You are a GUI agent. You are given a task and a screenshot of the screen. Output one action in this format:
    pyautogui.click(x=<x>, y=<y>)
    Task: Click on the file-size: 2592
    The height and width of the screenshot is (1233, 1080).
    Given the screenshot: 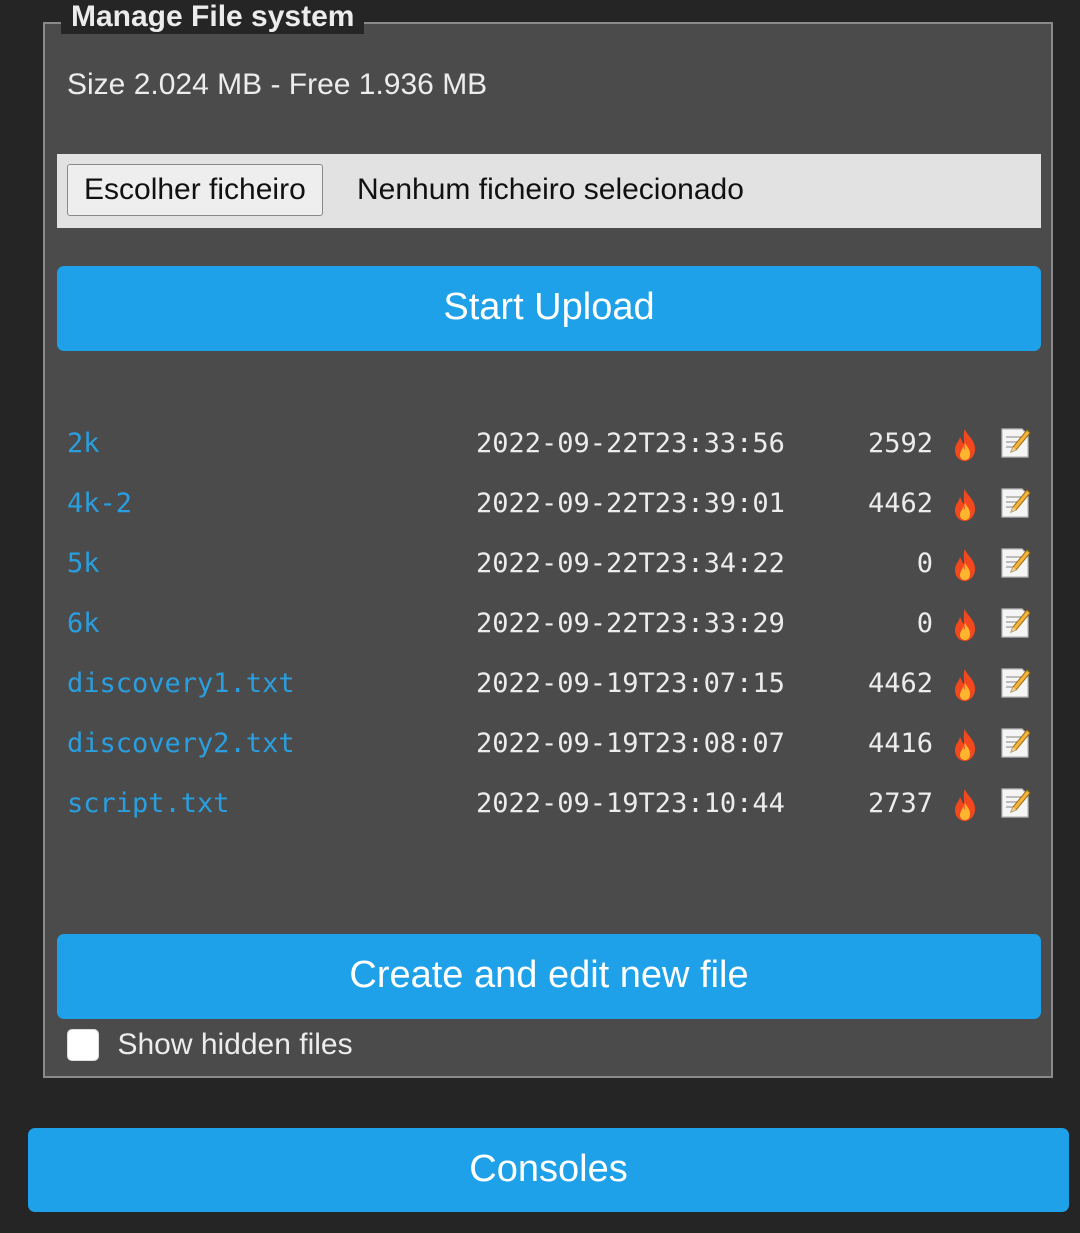 What is the action you would take?
    pyautogui.click(x=900, y=443)
    